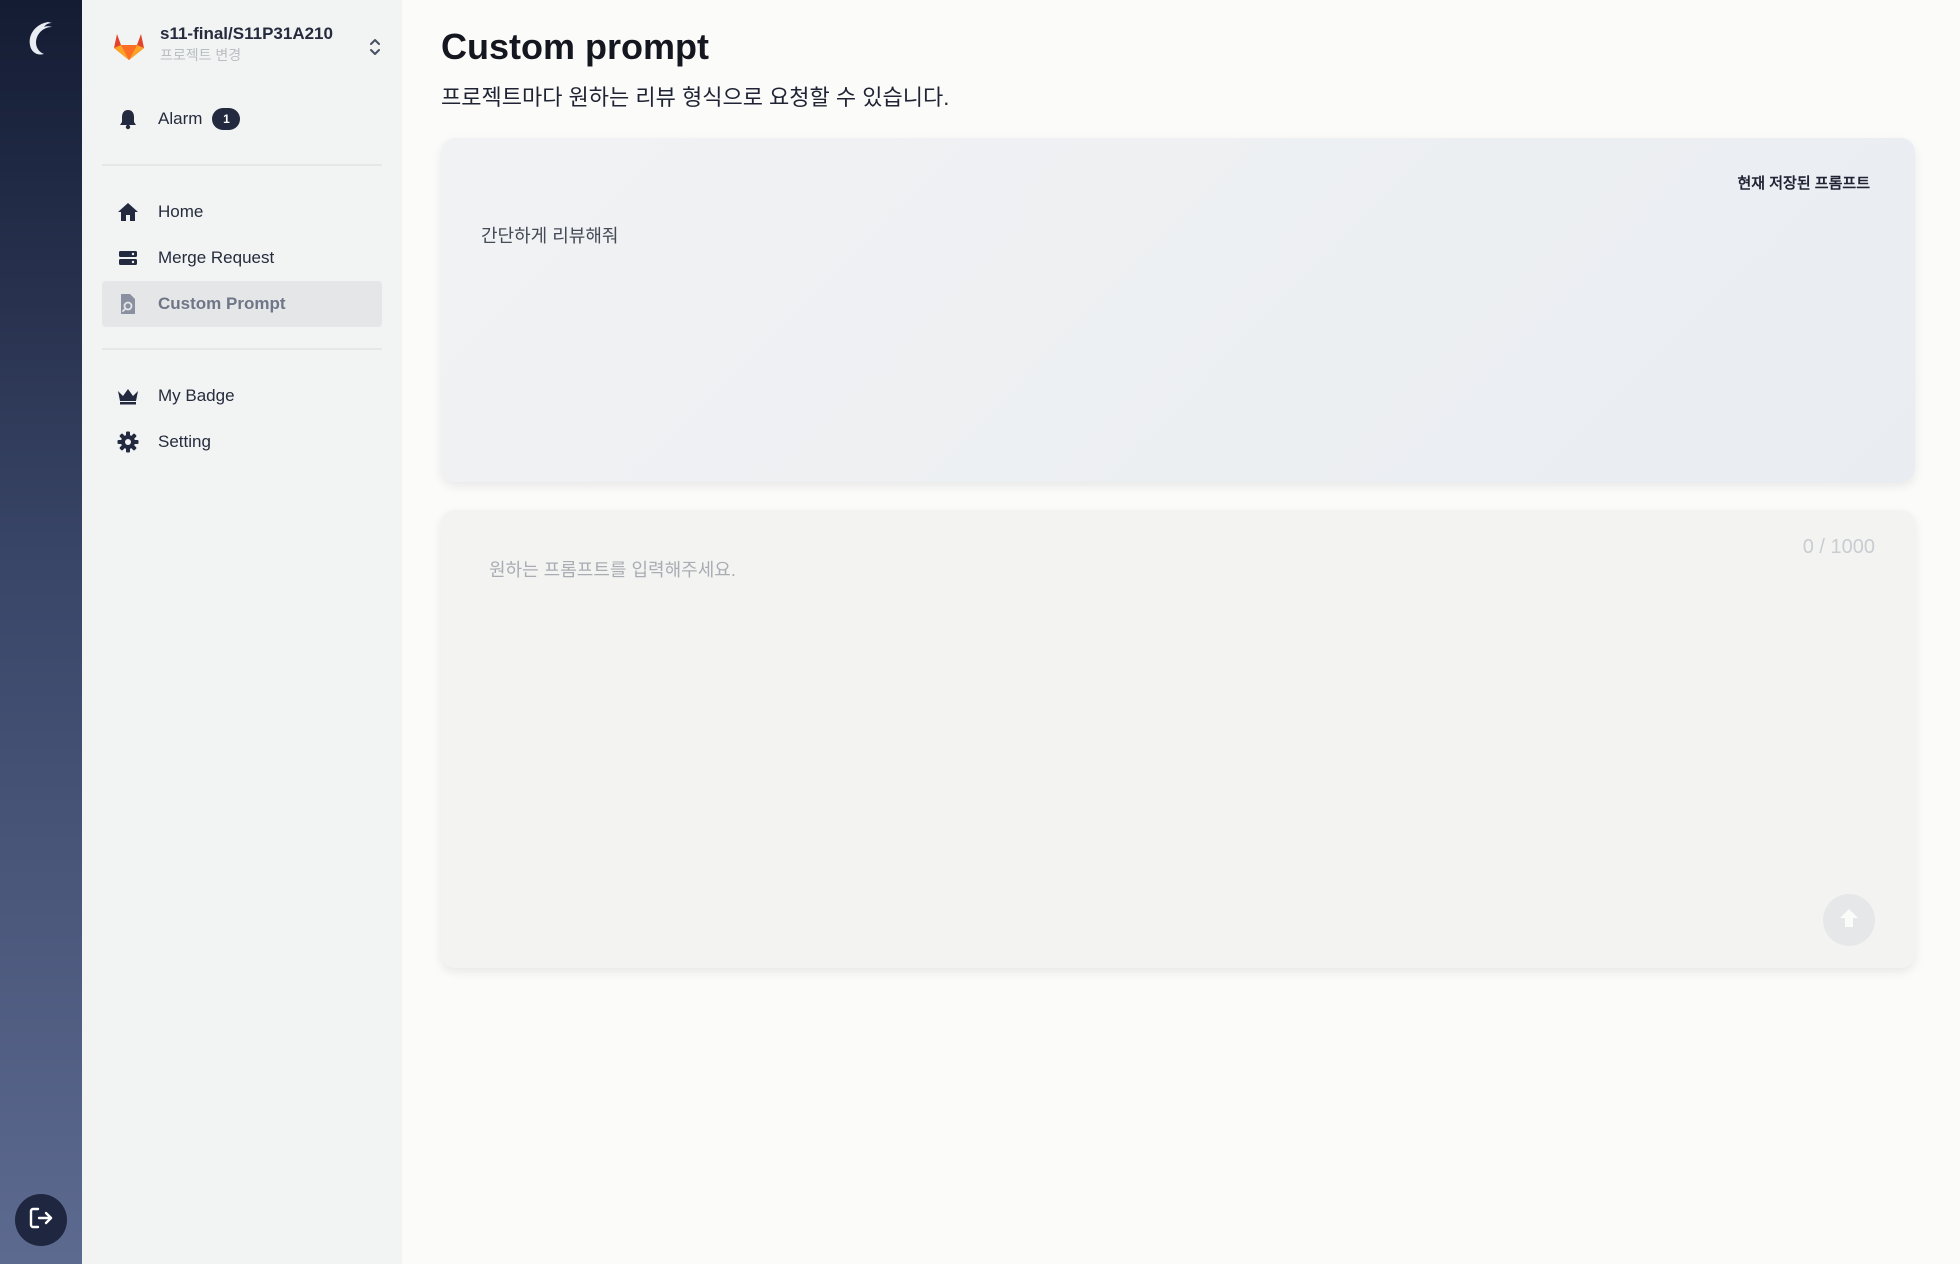  I want to click on gear-icon, so click(128, 442).